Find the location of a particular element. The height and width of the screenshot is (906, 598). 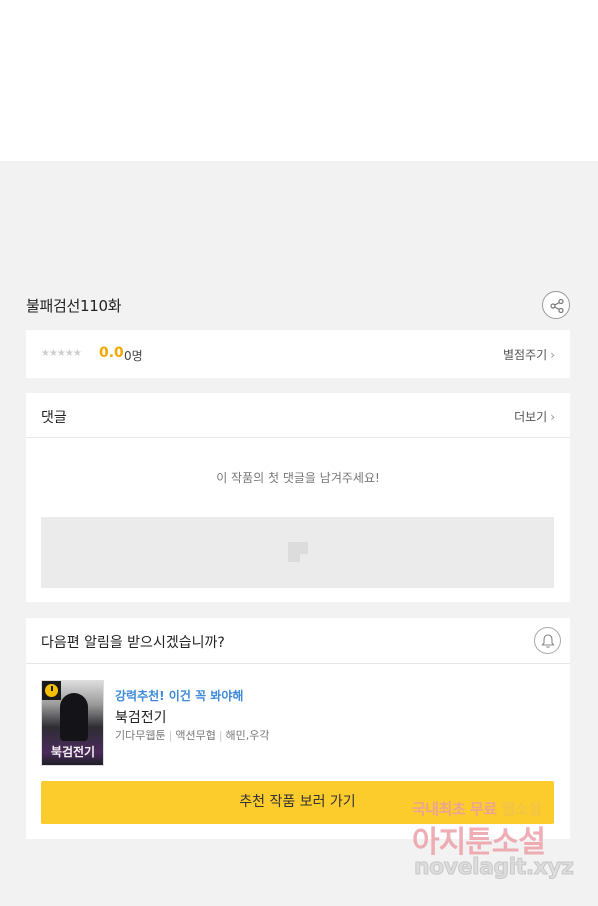

rating-count: 0명 is located at coordinates (133, 356).